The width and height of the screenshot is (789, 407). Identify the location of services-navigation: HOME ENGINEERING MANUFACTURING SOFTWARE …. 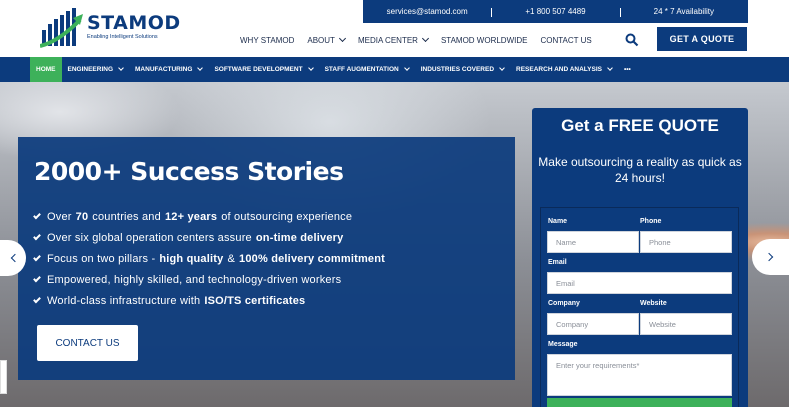
(394, 69).